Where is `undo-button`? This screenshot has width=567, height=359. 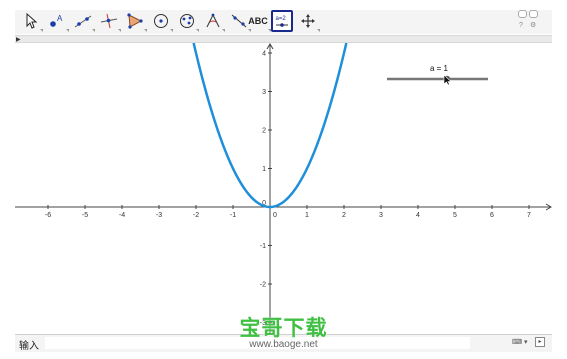
undo-button is located at coordinates (522, 14).